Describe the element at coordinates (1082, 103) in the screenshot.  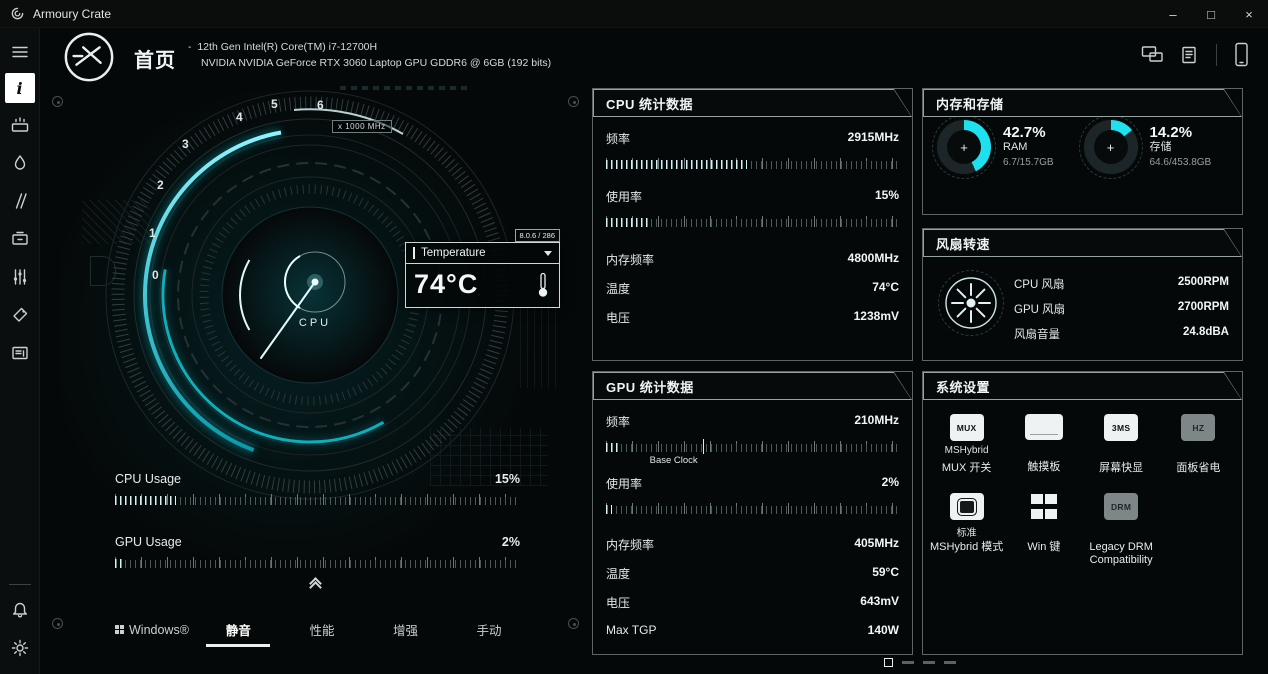
I see `memory-storage-title: 内存和存储` at that location.